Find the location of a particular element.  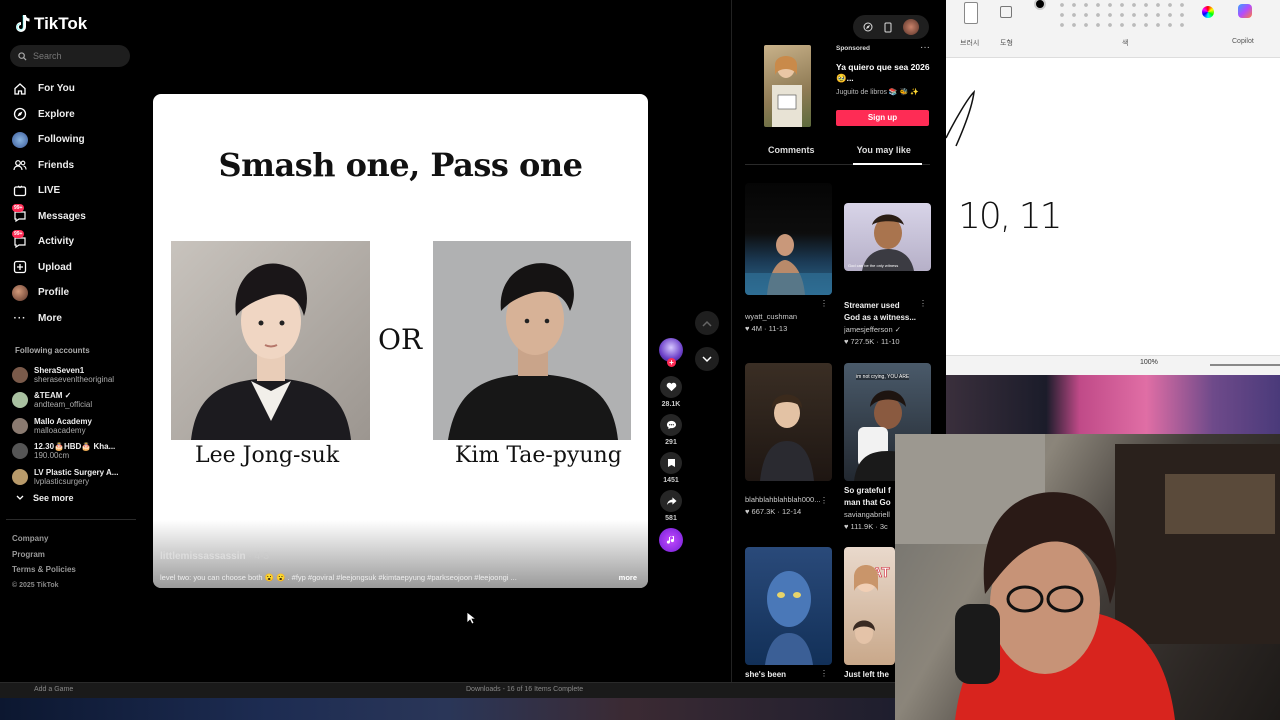

tiktok-logo-icon is located at coordinates (22, 24).